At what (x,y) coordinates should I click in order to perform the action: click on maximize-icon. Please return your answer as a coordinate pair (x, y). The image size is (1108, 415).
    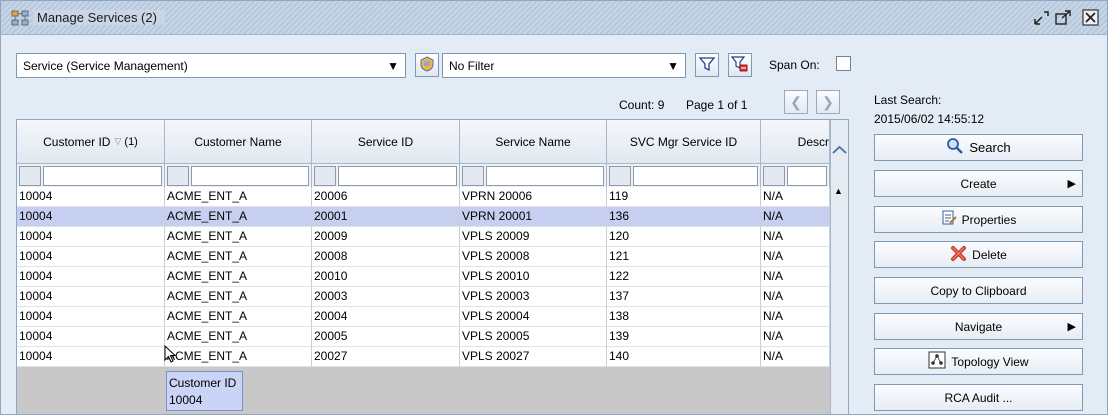
    Looking at the image, I should click on (1063, 18).